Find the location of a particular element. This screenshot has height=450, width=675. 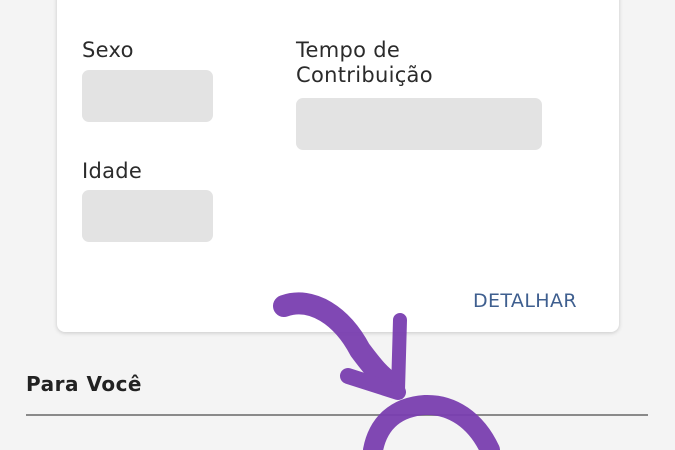

tempo-contribuicao-value-field is located at coordinates (419, 124).